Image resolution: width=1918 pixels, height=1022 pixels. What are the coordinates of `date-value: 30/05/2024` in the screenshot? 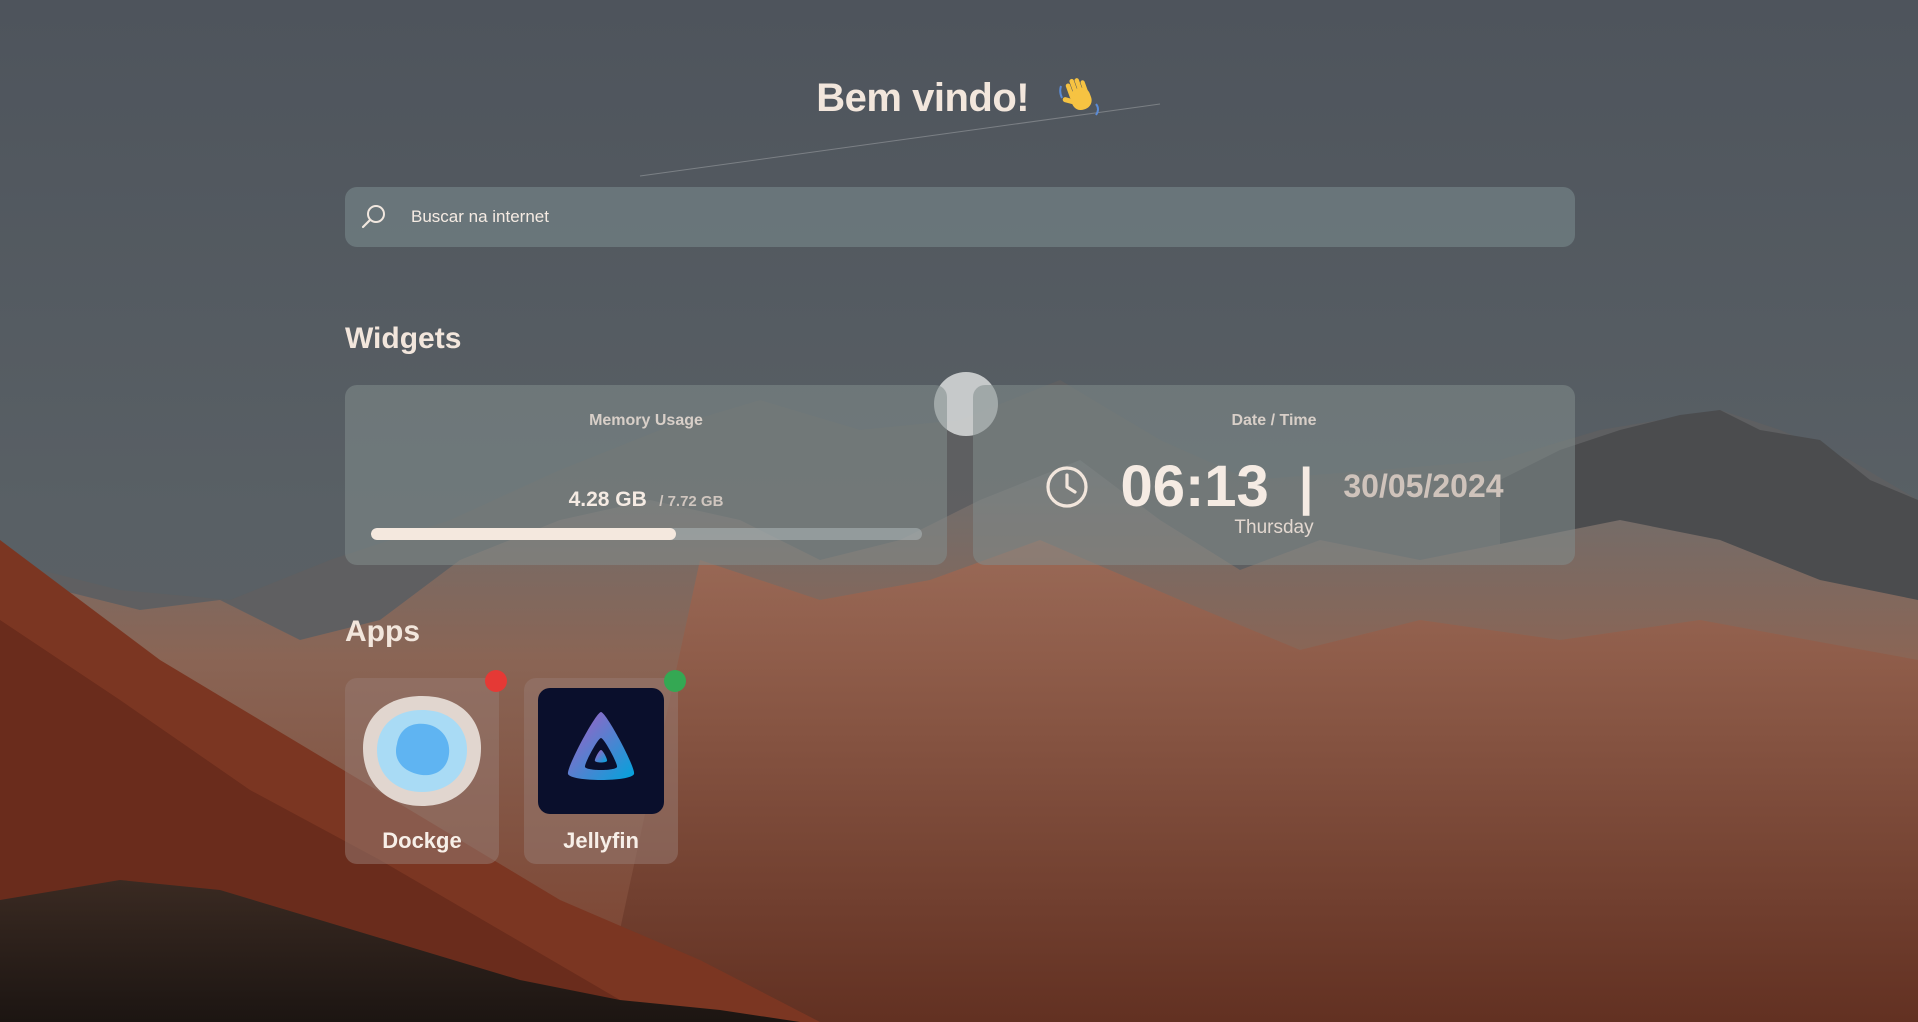 It's located at (1423, 486).